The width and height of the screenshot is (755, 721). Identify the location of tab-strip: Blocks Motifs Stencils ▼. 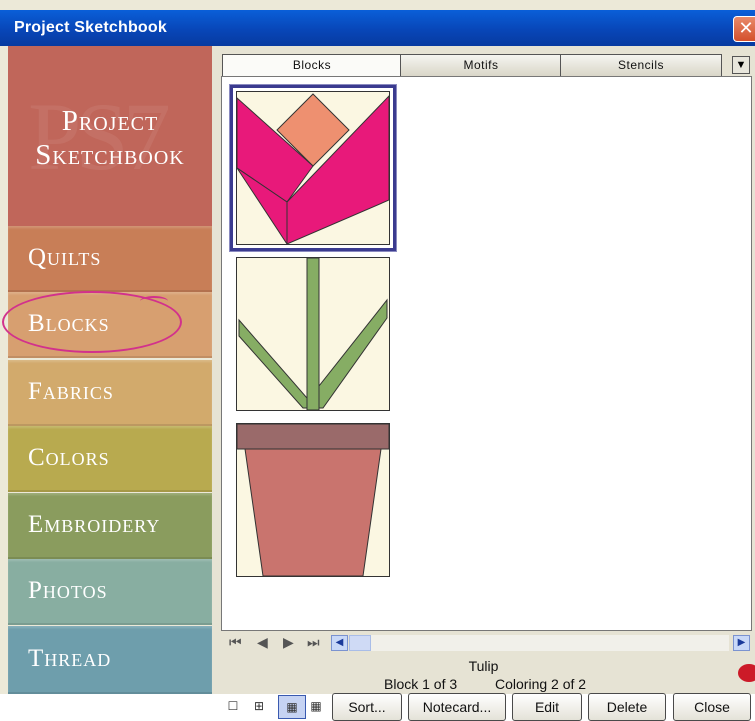
(487, 65).